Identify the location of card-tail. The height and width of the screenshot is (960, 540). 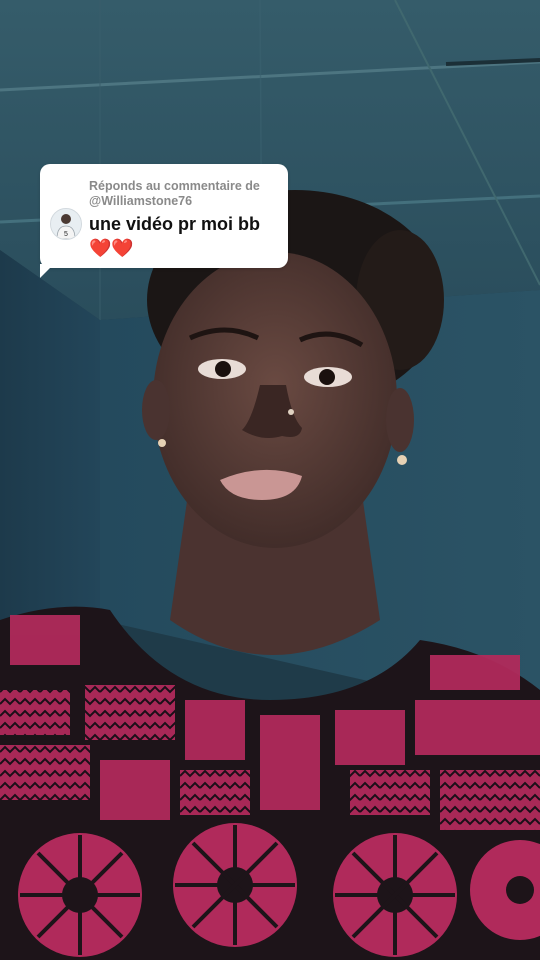
(47, 271).